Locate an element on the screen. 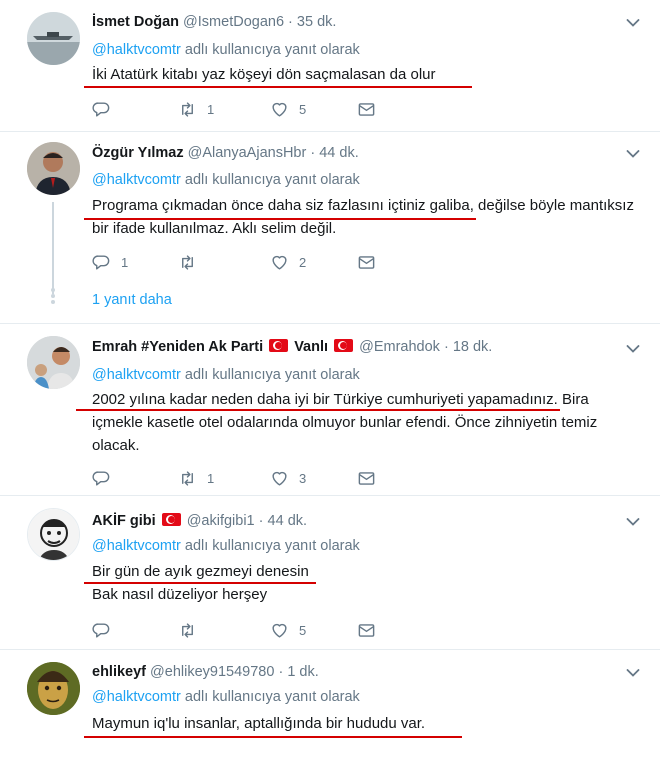 This screenshot has height=783, width=660. timestamp: 18 dk. is located at coordinates (473, 347).